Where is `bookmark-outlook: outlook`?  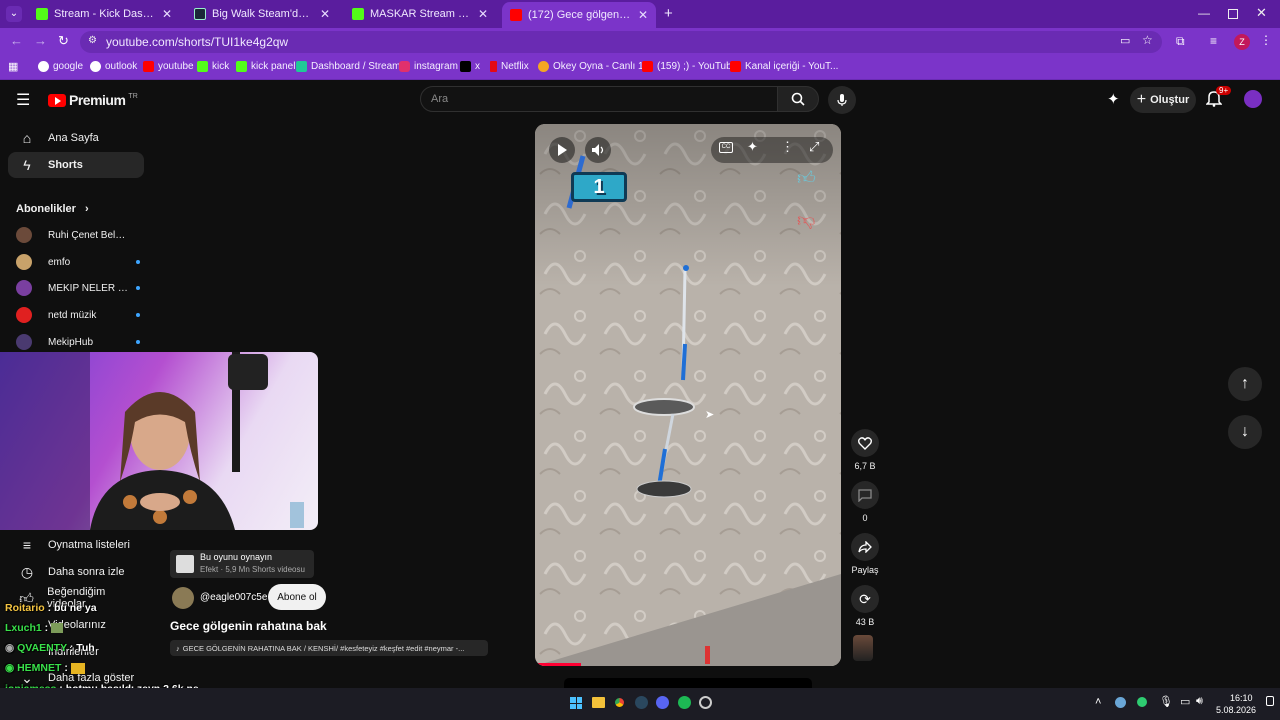
bookmark-outlook: outlook is located at coordinates (113, 66).